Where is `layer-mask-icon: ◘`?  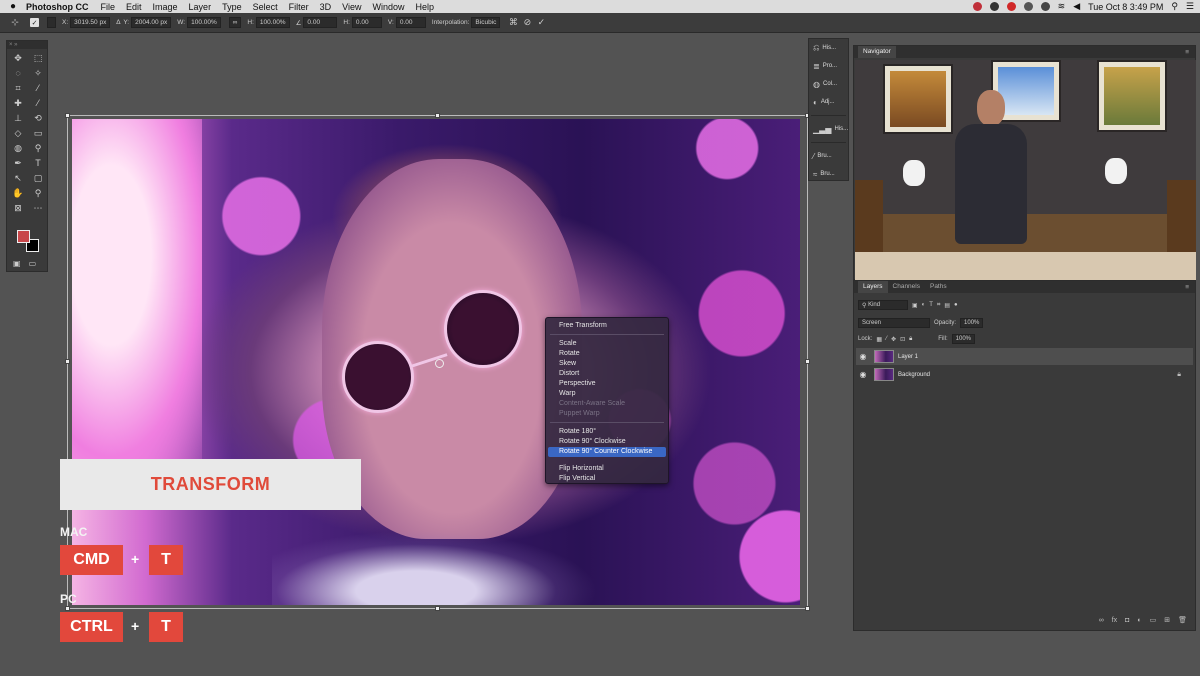 layer-mask-icon: ◘ is located at coordinates (1127, 620).